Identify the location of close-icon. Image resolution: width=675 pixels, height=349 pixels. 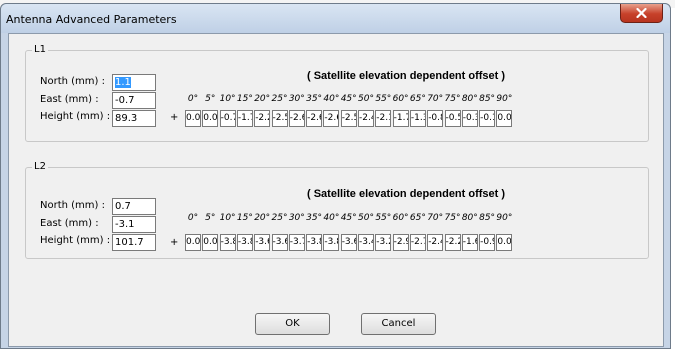
(641, 13).